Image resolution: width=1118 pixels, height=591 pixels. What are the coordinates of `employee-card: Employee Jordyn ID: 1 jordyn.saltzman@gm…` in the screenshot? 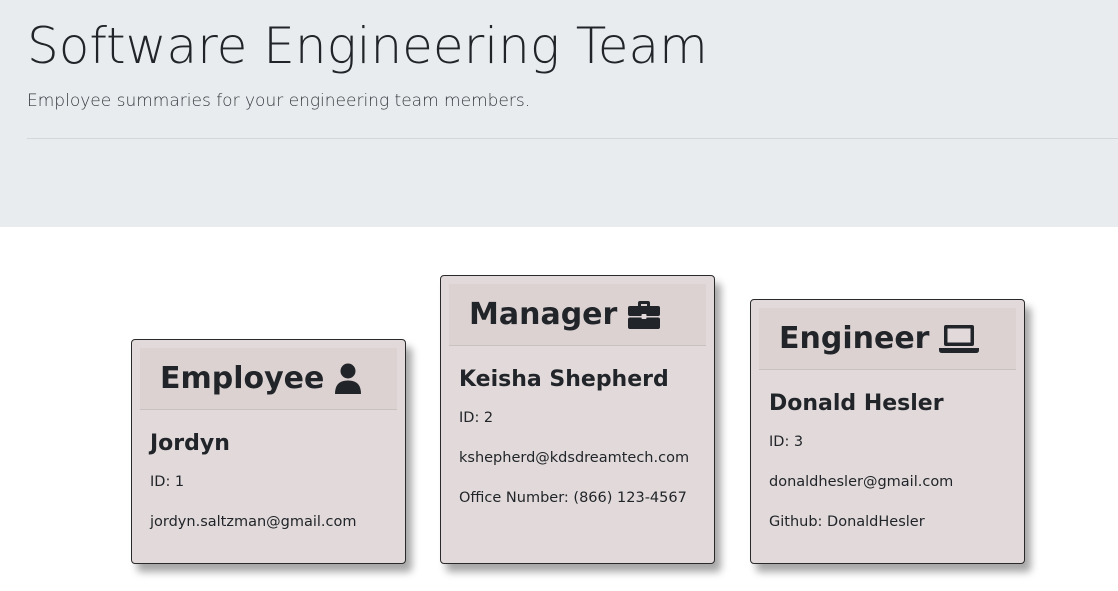 It's located at (268, 451).